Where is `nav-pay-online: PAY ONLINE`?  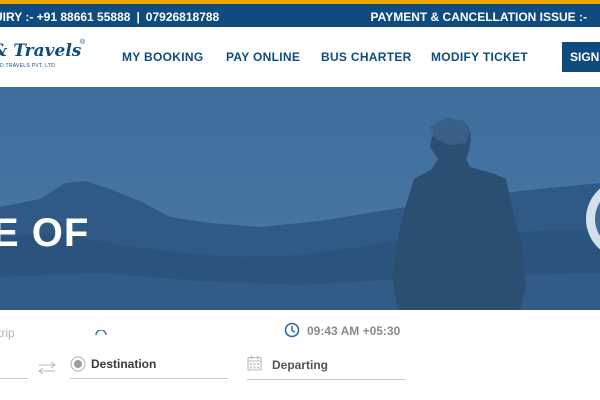
nav-pay-online: PAY ONLINE is located at coordinates (263, 57).